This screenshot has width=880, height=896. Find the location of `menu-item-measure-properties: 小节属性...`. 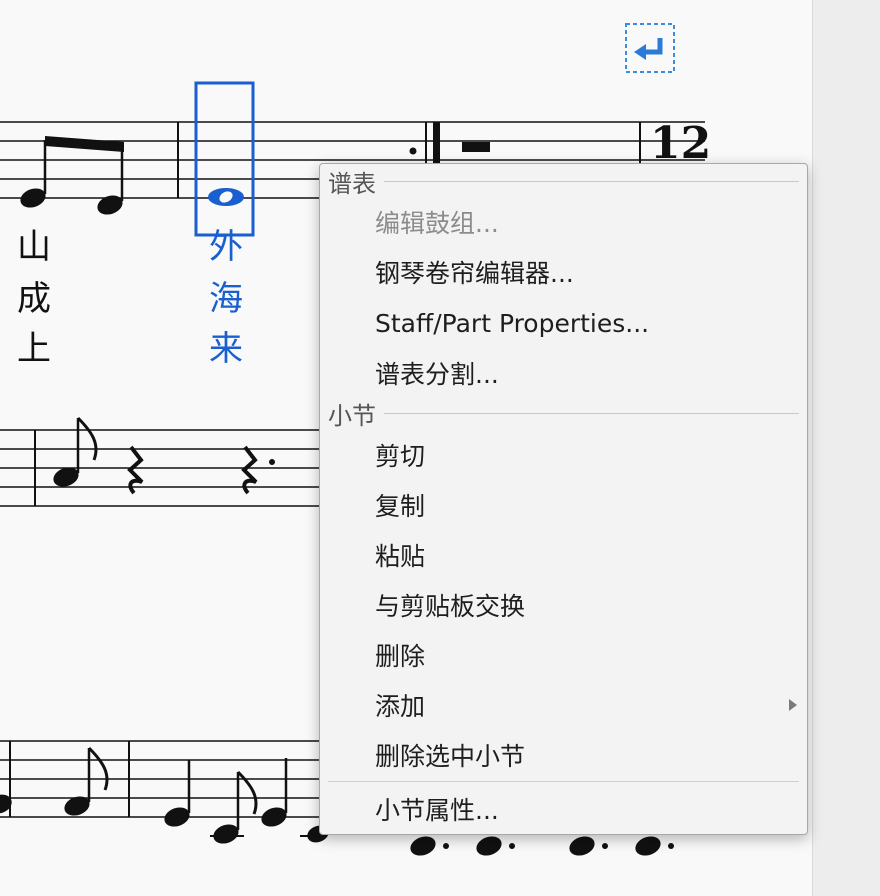

menu-item-measure-properties: 小节属性... is located at coordinates (563, 809).